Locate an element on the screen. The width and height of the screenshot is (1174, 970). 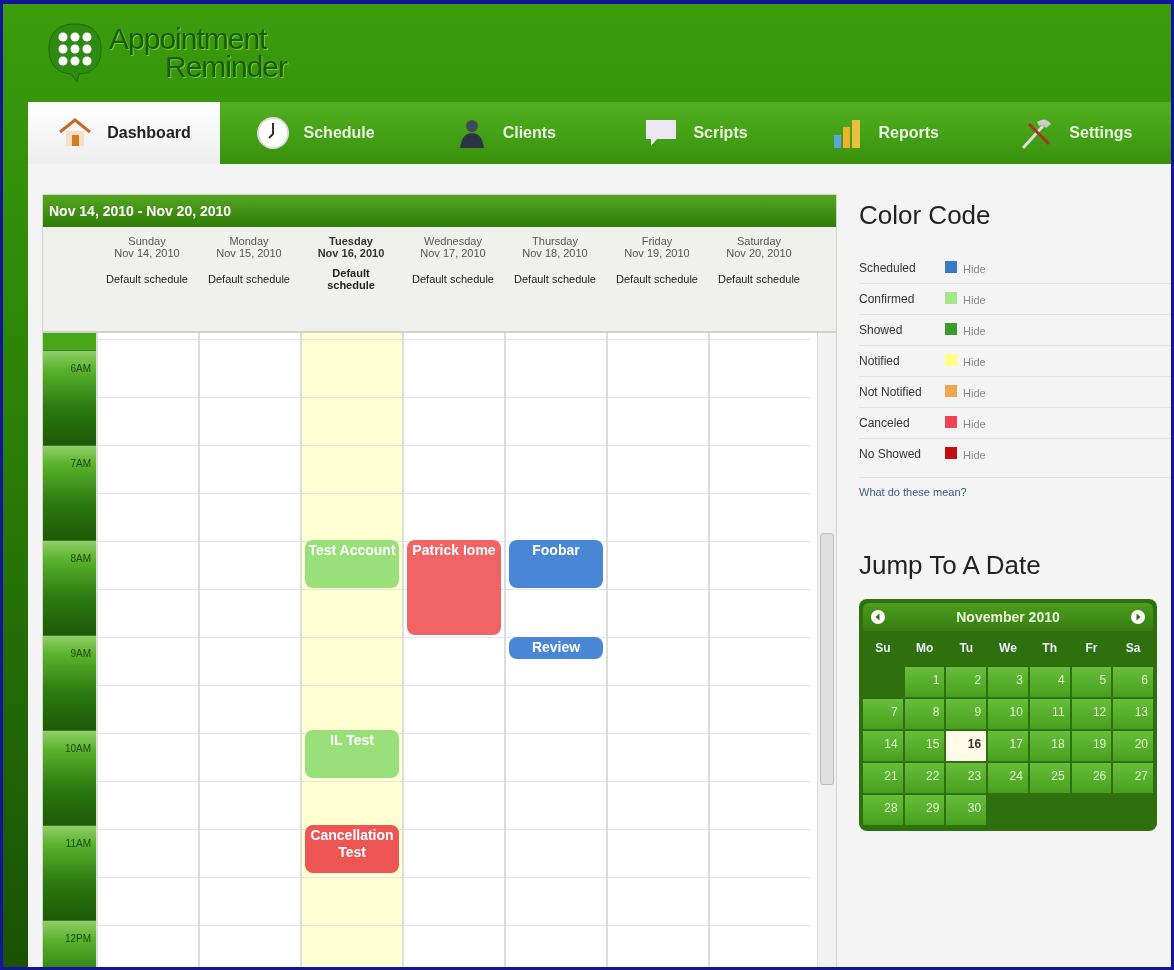
nav-tab: Clients is located at coordinates (505, 133).